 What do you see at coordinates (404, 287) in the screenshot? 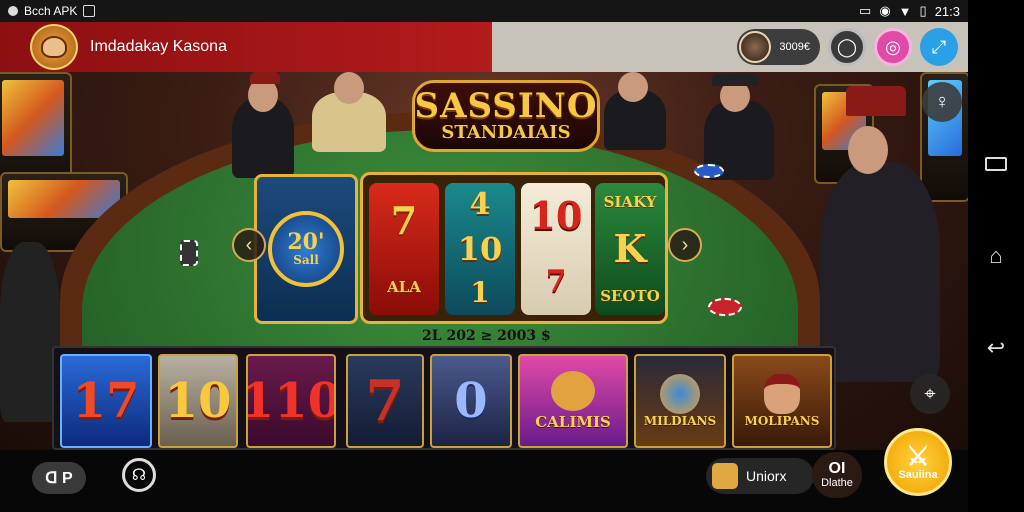
I see `reel-symbol: ALA` at bounding box center [404, 287].